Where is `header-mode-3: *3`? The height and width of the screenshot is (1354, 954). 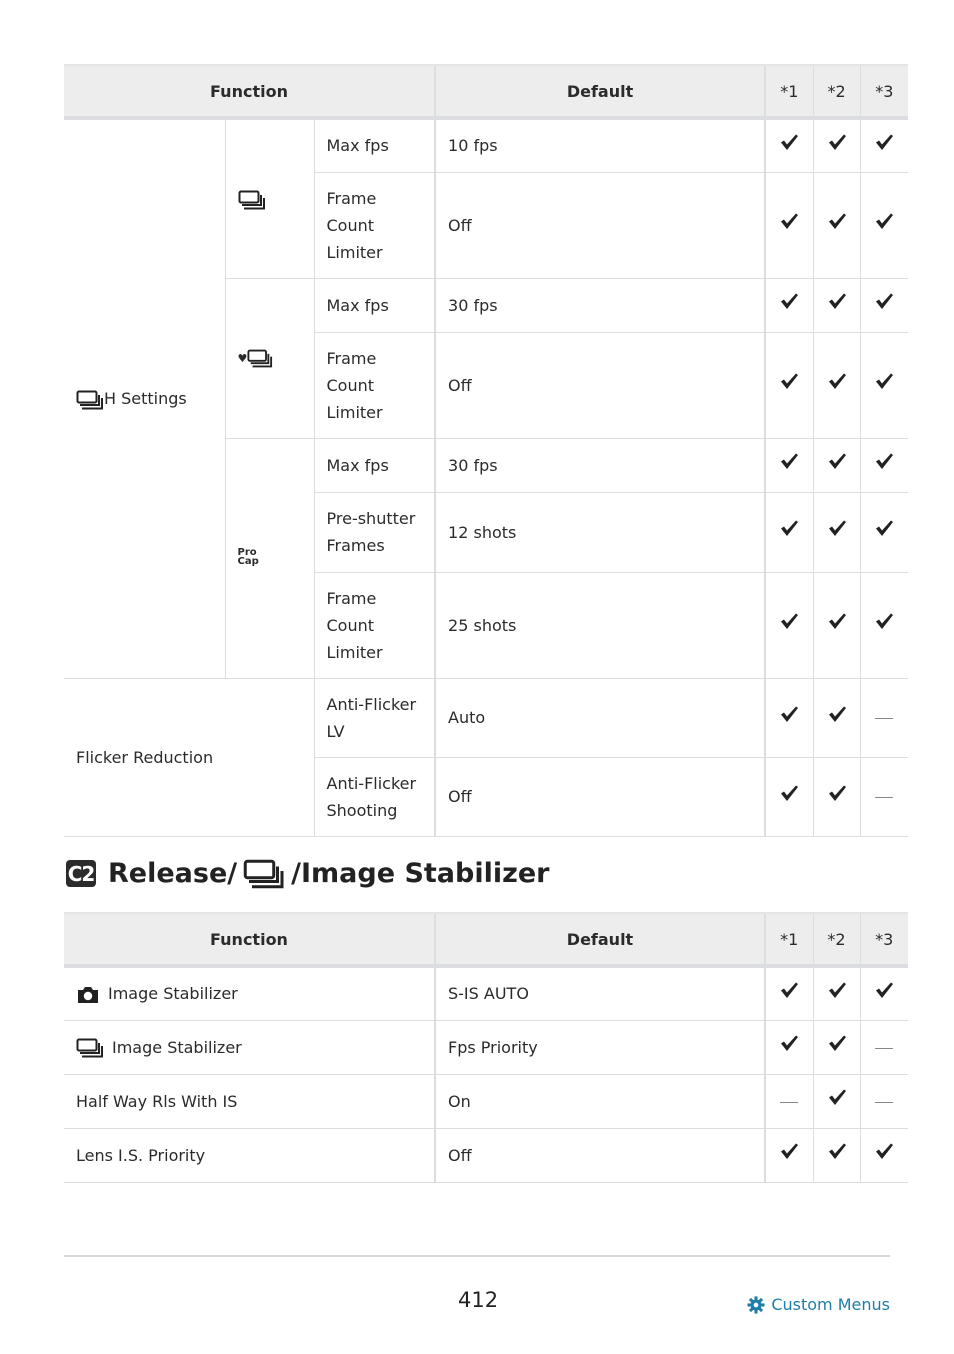 header-mode-3: *3 is located at coordinates (884, 92).